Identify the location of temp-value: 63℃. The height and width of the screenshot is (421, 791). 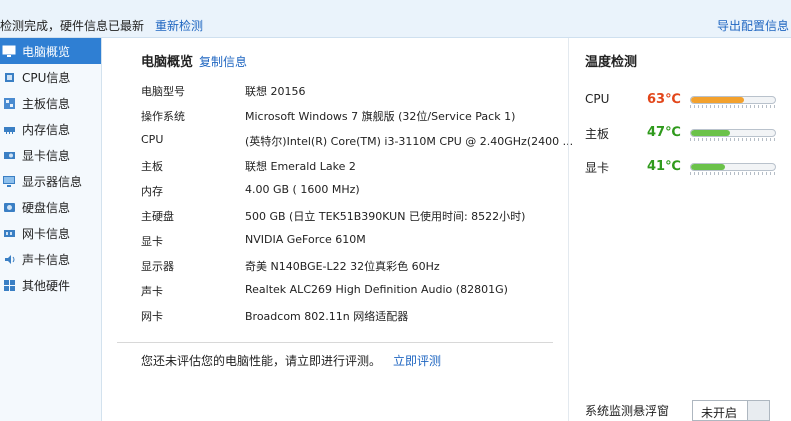
(664, 99).